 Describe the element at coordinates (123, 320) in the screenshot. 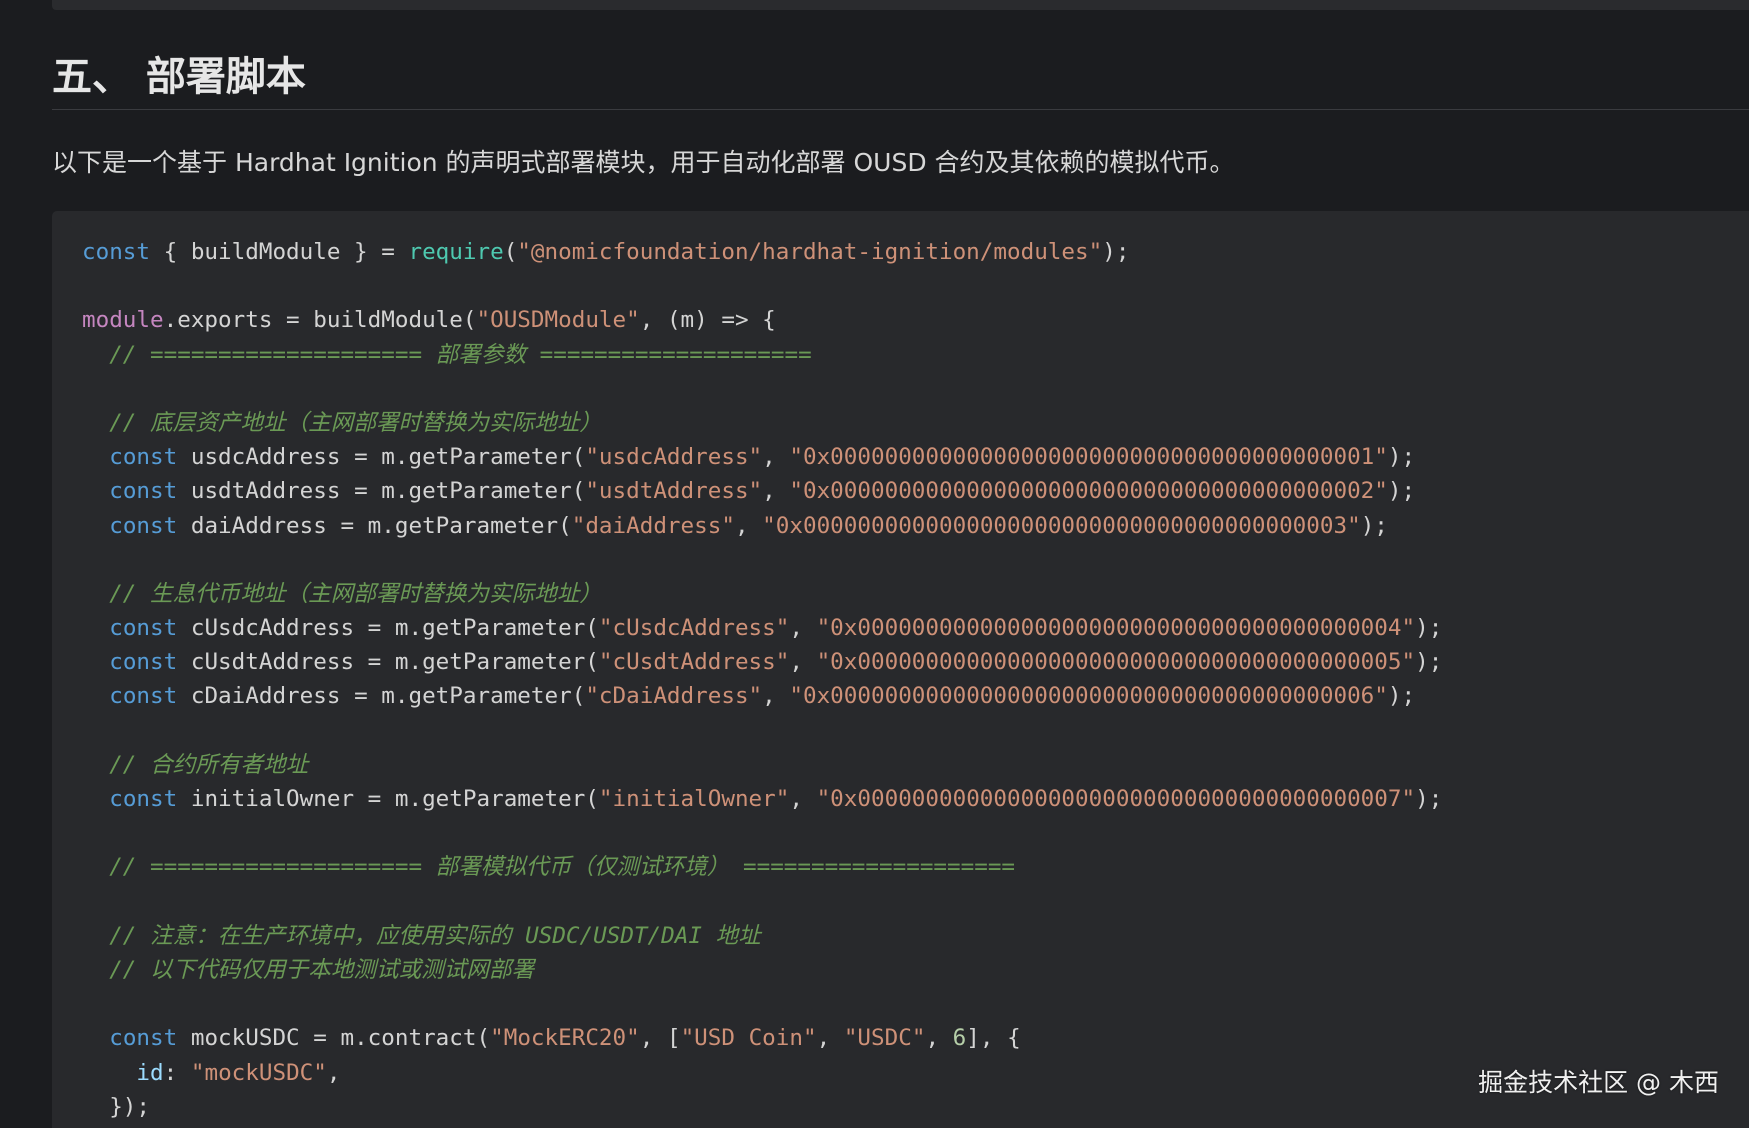

I see `code-token-module: module` at that location.